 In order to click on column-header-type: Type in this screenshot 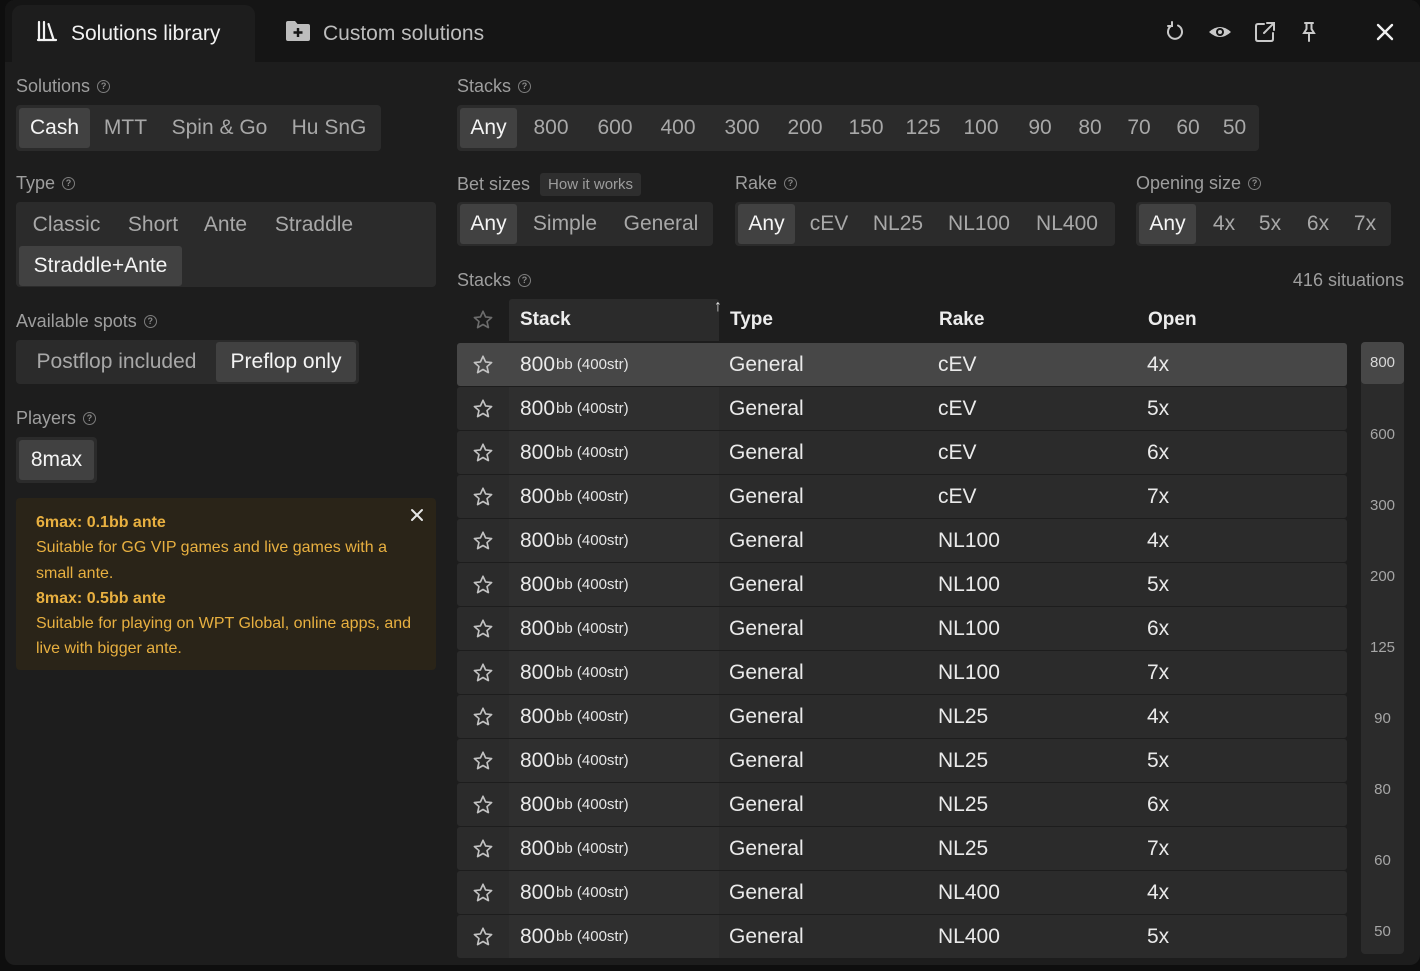, I will do `click(823, 320)`.